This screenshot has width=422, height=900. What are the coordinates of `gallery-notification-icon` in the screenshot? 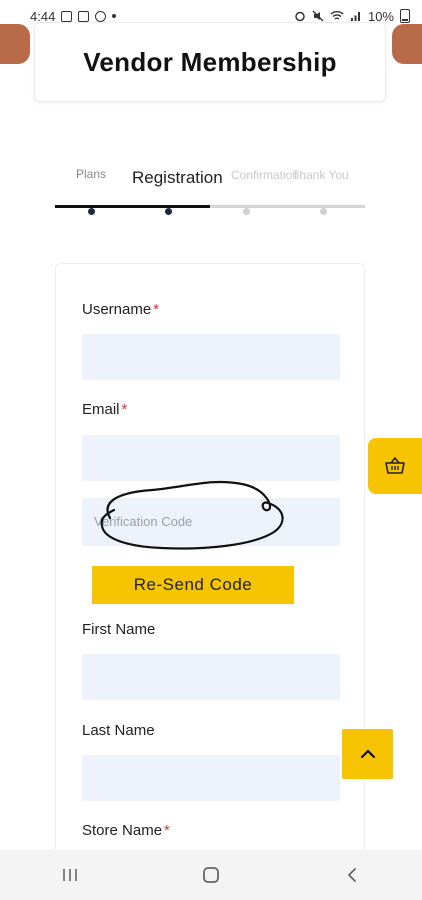 It's located at (67, 16).